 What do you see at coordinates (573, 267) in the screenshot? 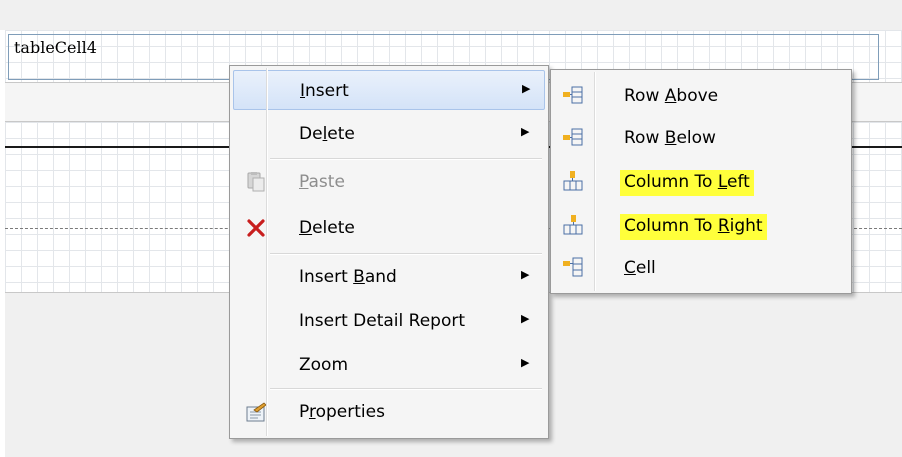
I see `cell-icon` at bounding box center [573, 267].